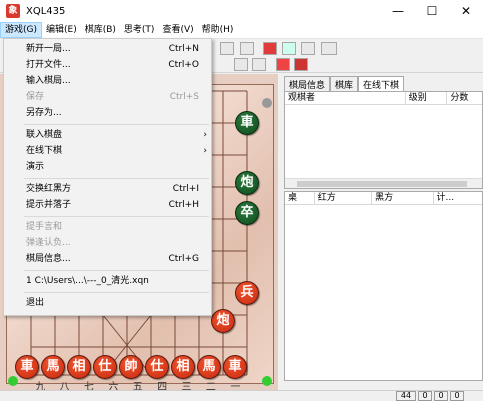  What do you see at coordinates (247, 293) in the screenshot?
I see `piece-red-soldier: 兵` at bounding box center [247, 293].